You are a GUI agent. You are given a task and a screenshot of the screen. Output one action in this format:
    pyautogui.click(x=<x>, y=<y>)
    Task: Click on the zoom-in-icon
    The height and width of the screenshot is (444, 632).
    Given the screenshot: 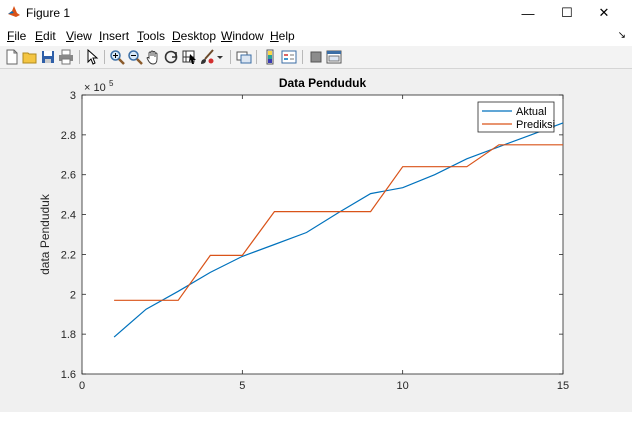 What is the action you would take?
    pyautogui.click(x=117, y=57)
    